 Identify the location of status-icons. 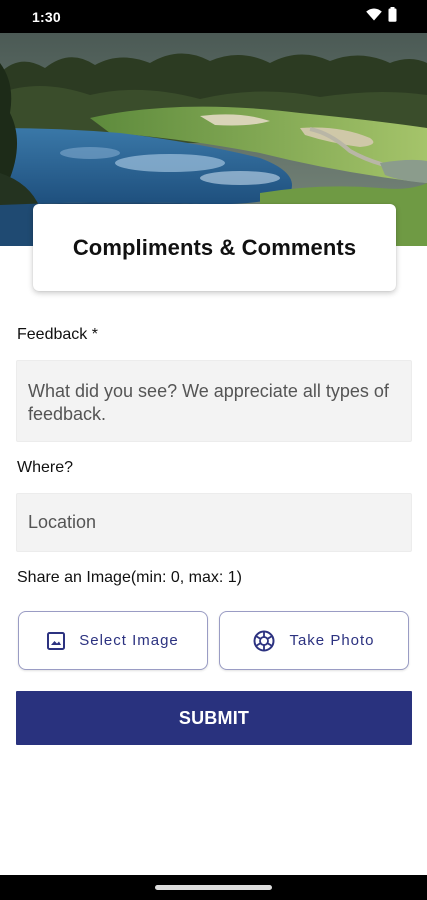
(381, 16).